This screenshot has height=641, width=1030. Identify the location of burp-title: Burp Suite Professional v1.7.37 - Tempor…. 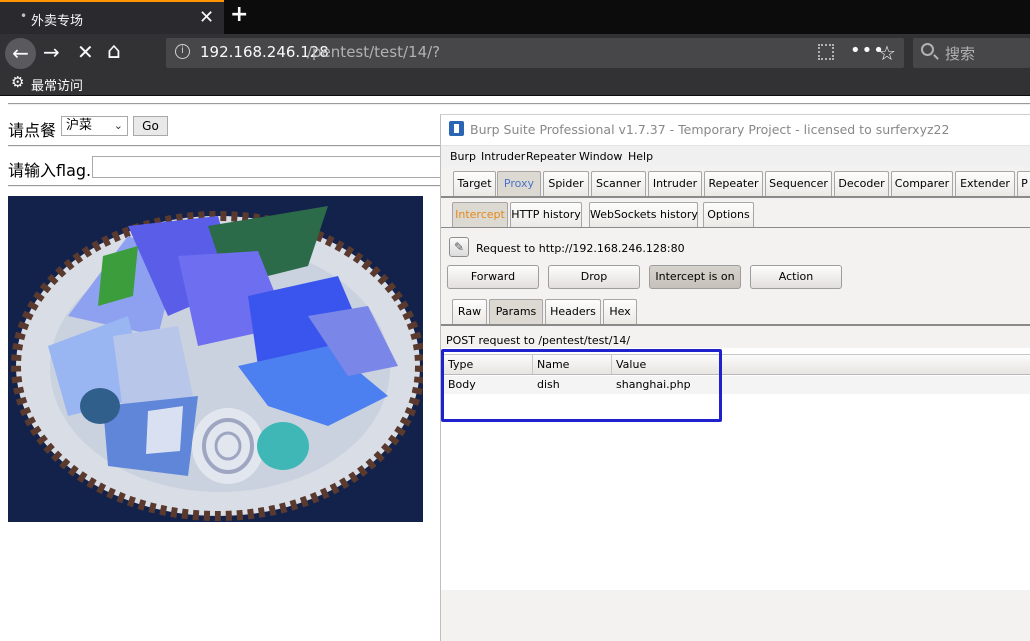
(710, 129).